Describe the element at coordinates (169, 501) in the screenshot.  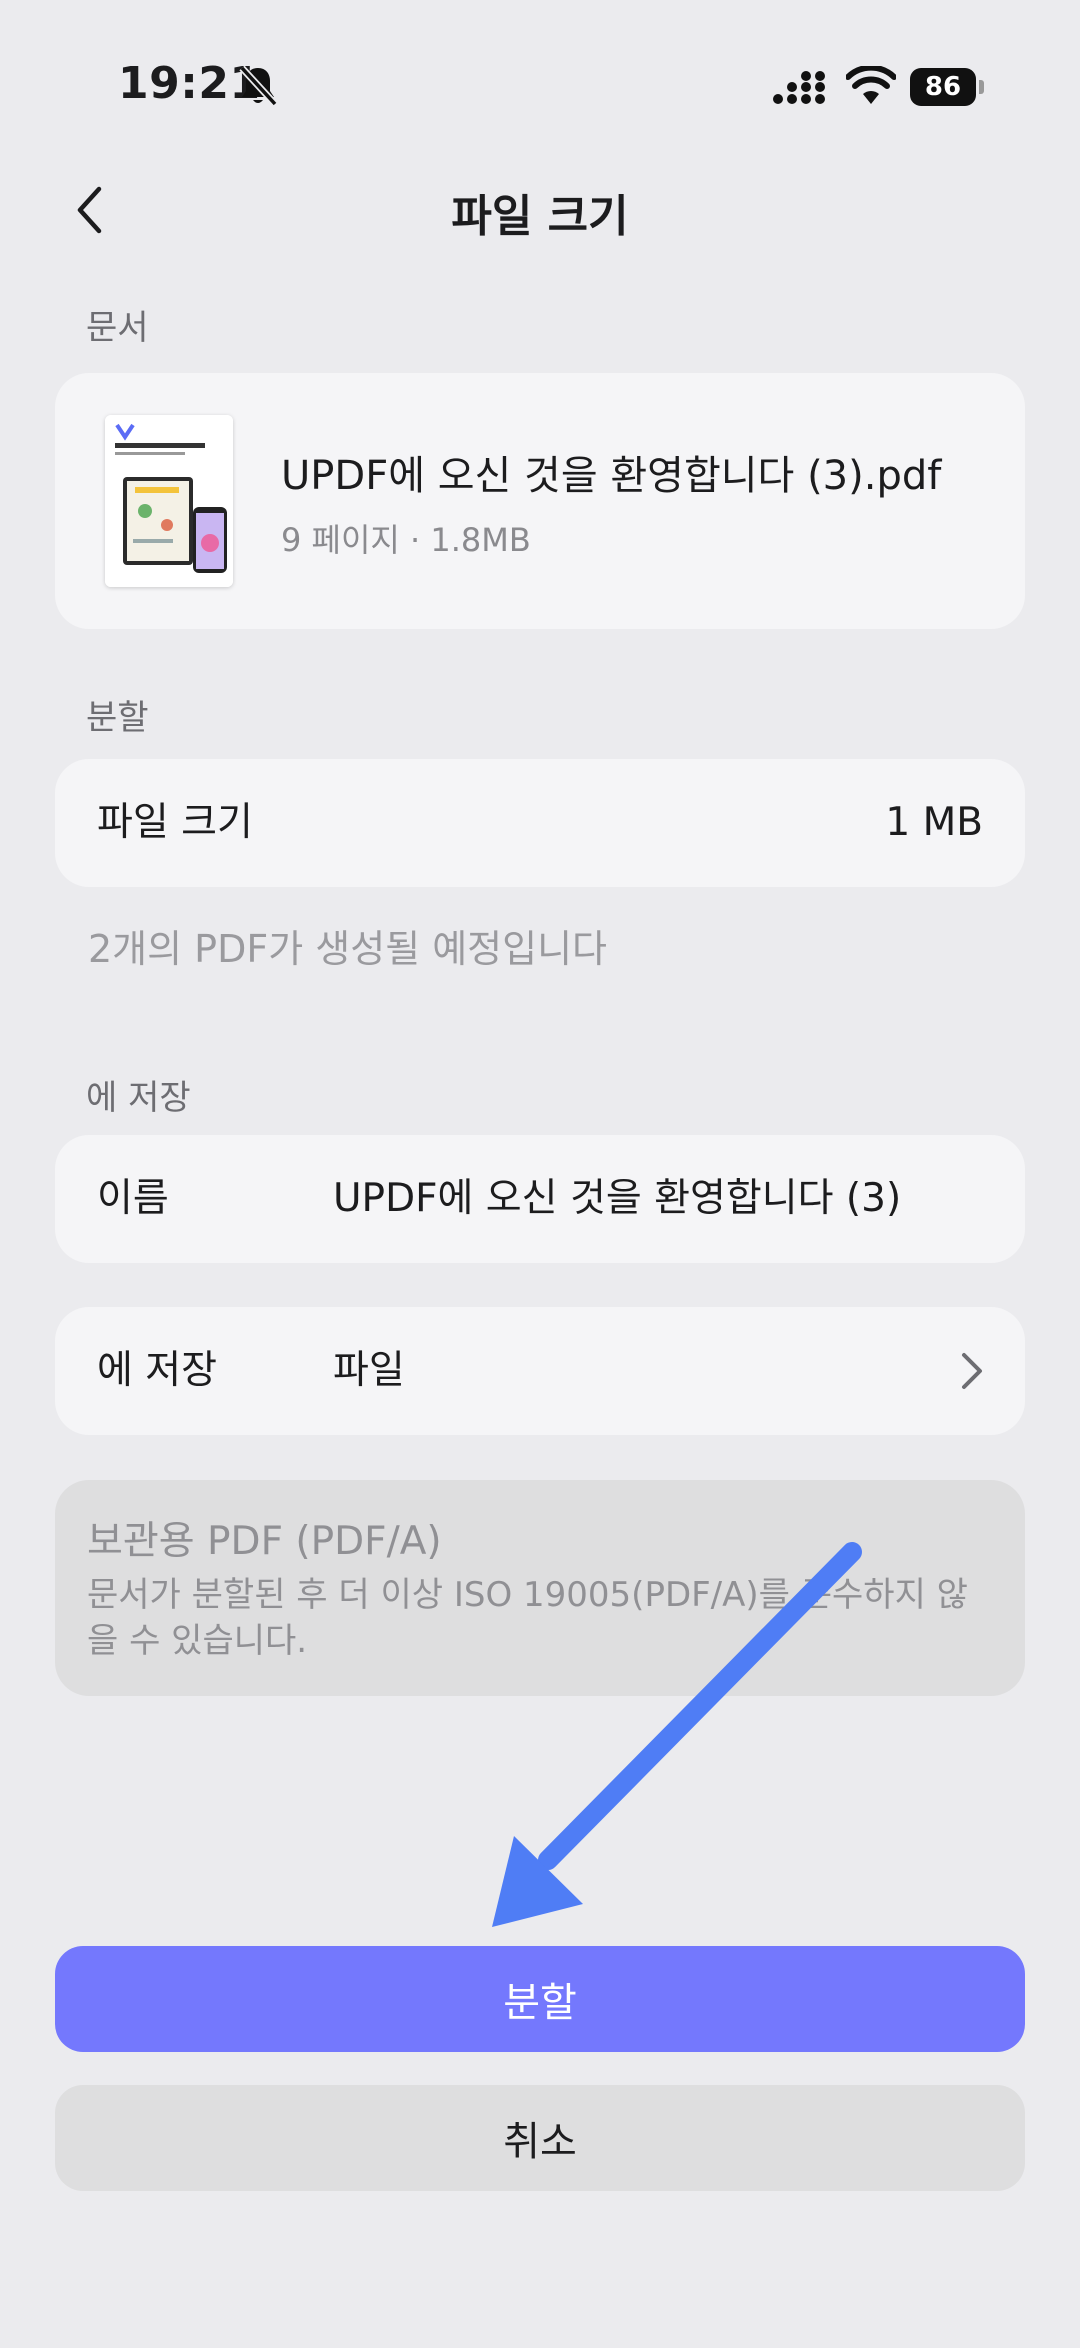
I see `document-thumbnail` at that location.